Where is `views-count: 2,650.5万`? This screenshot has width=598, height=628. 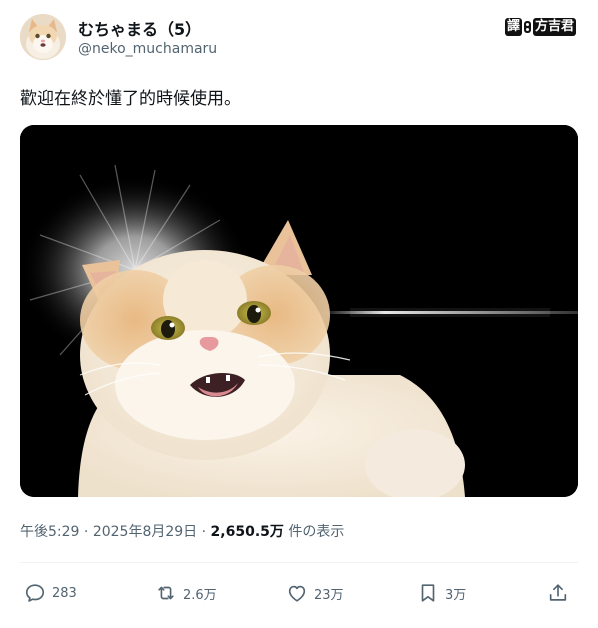 views-count: 2,650.5万 is located at coordinates (247, 532).